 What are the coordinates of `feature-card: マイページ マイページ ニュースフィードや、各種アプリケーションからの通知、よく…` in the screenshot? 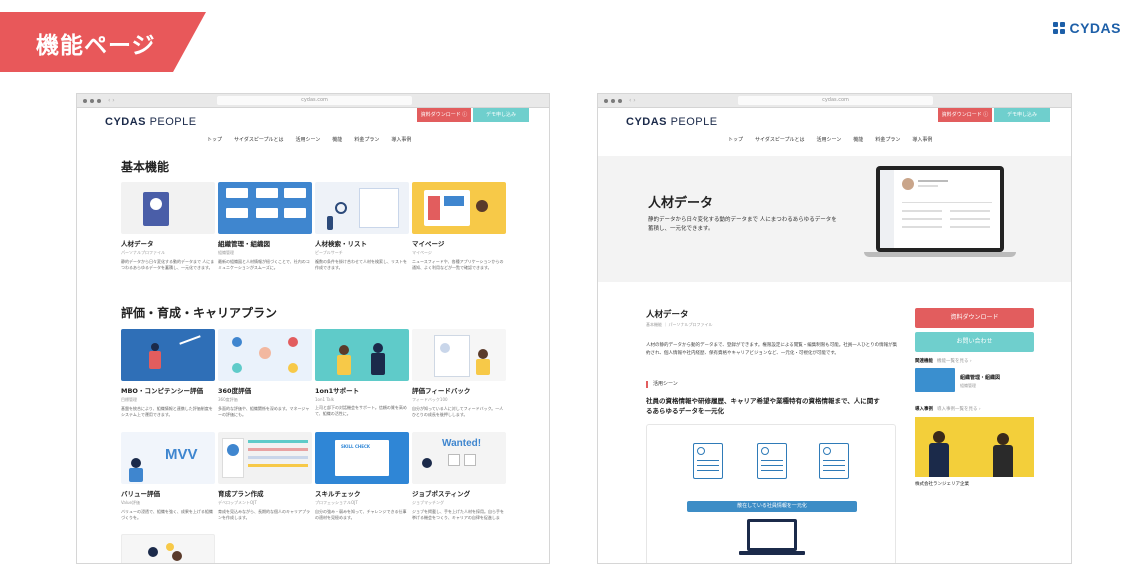 It's located at (459, 226).